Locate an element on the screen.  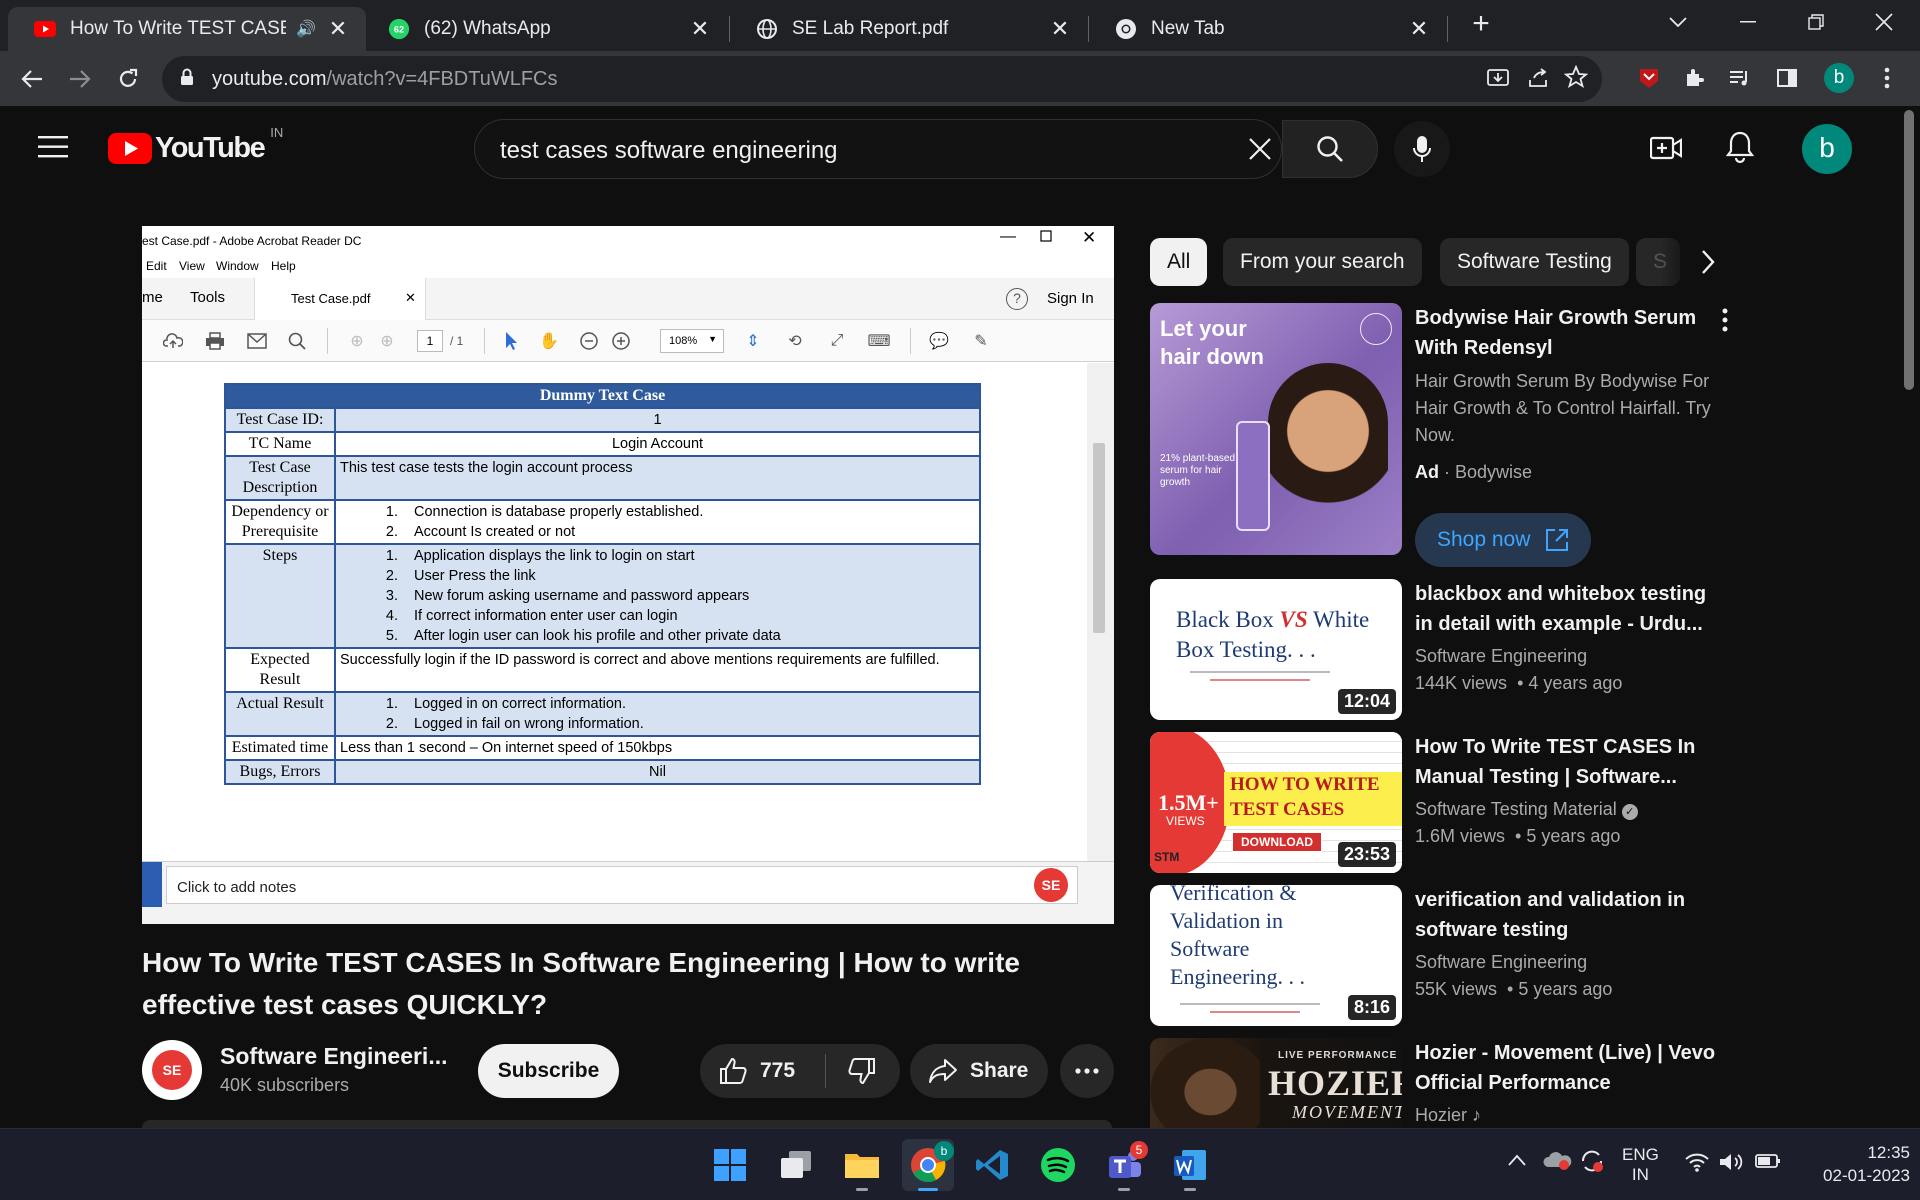
create-video-icon is located at coordinates (1666, 148).